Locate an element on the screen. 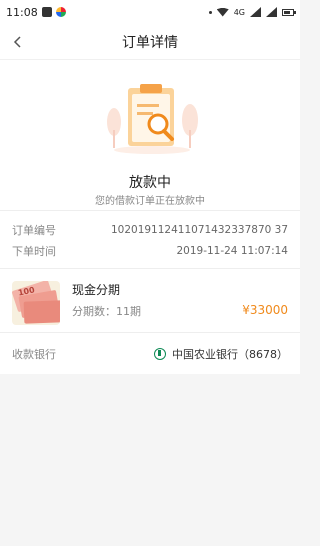  wifi-icon is located at coordinates (222, 12).